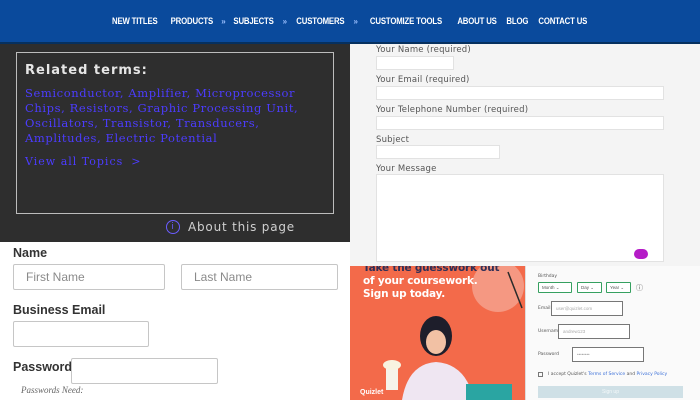 This screenshot has height=400, width=700. What do you see at coordinates (144, 371) in the screenshot?
I see `password-input` at bounding box center [144, 371].